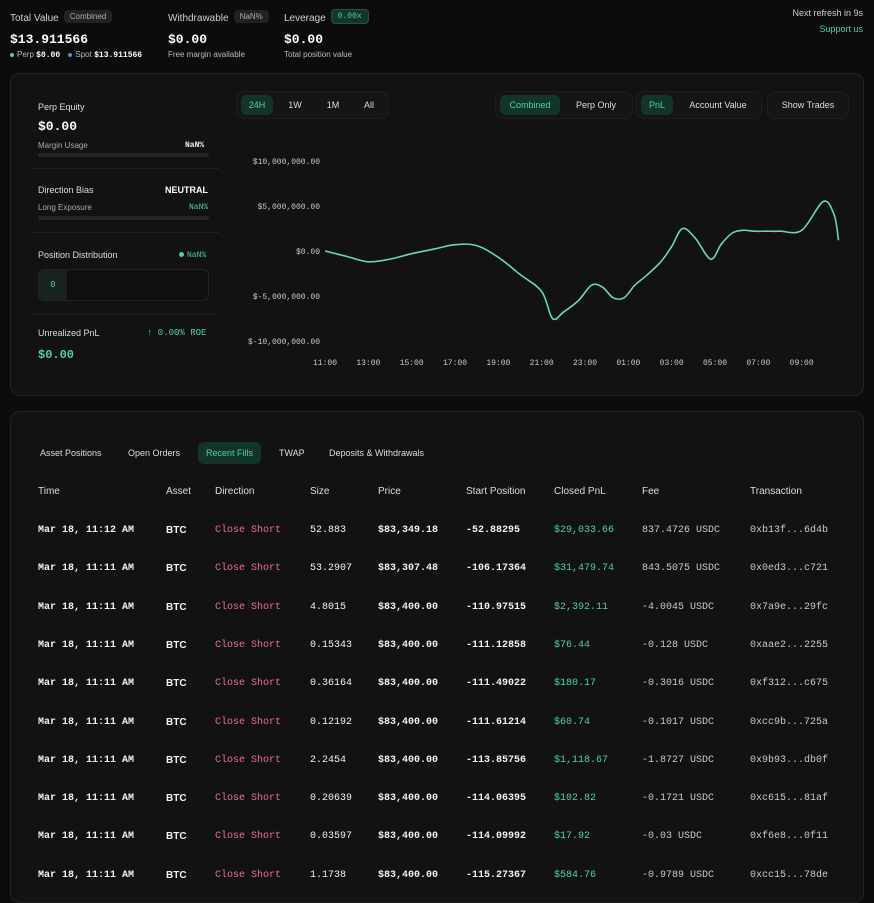 This screenshot has height=903, width=874. Describe the element at coordinates (197, 255) in the screenshot. I see `position-distribution-value: NaN%` at that location.